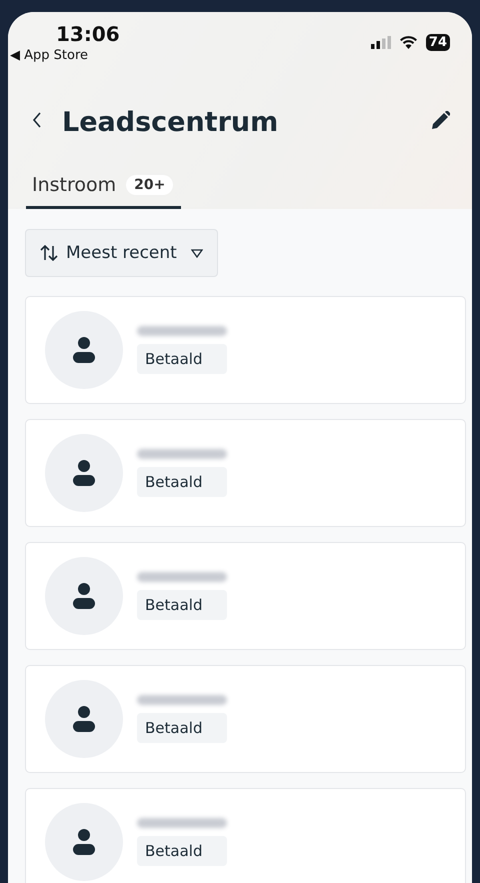 The height and width of the screenshot is (883, 480). I want to click on chevron-left-icon, so click(37, 120).